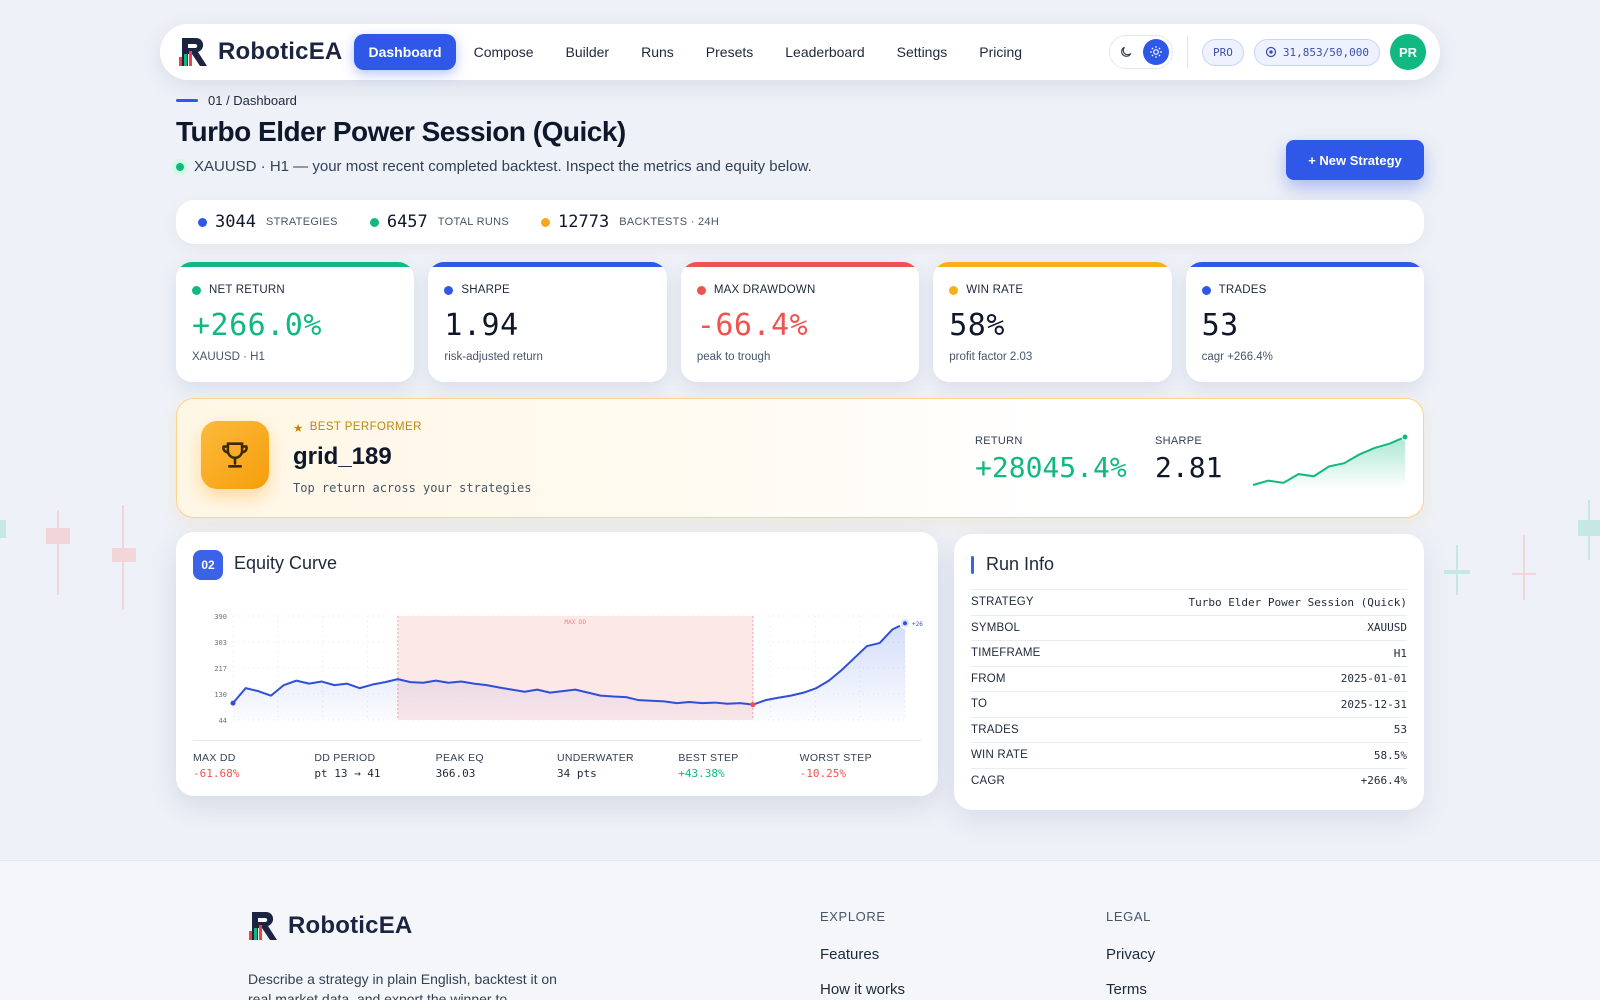 This screenshot has height=1000, width=1600. I want to click on moon-icon, so click(1126, 52).